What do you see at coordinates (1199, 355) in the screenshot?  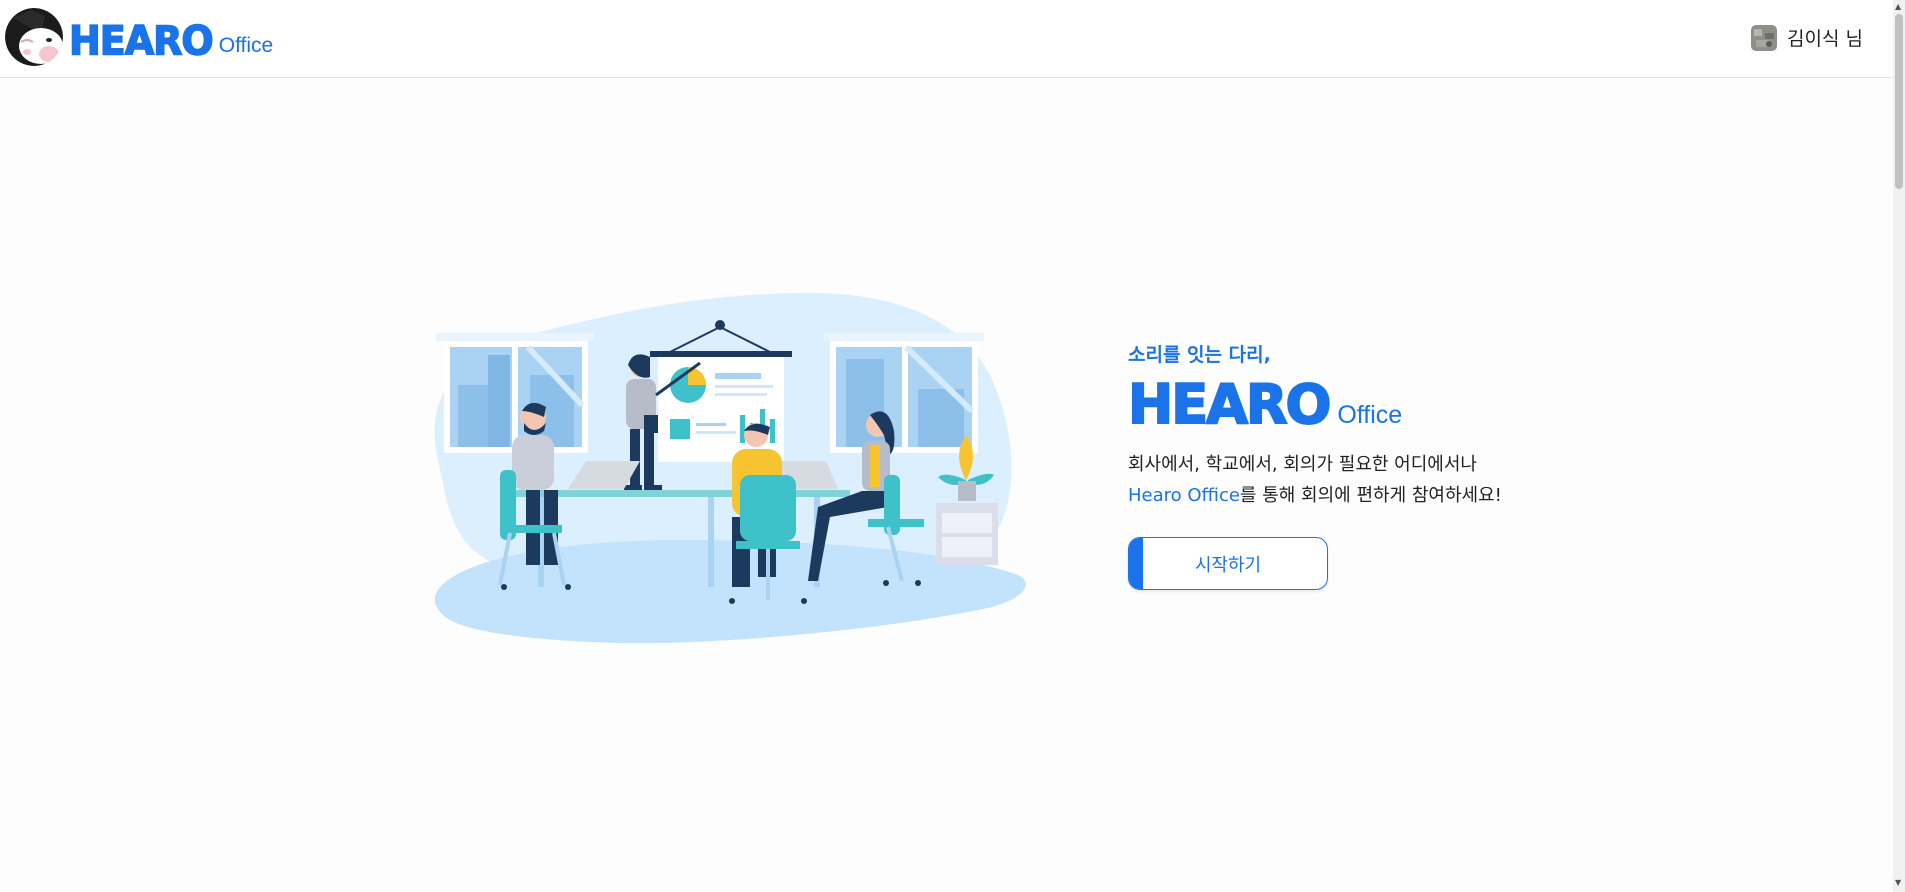 I see `hero-tagline: 소리를 잇는 다리,` at bounding box center [1199, 355].